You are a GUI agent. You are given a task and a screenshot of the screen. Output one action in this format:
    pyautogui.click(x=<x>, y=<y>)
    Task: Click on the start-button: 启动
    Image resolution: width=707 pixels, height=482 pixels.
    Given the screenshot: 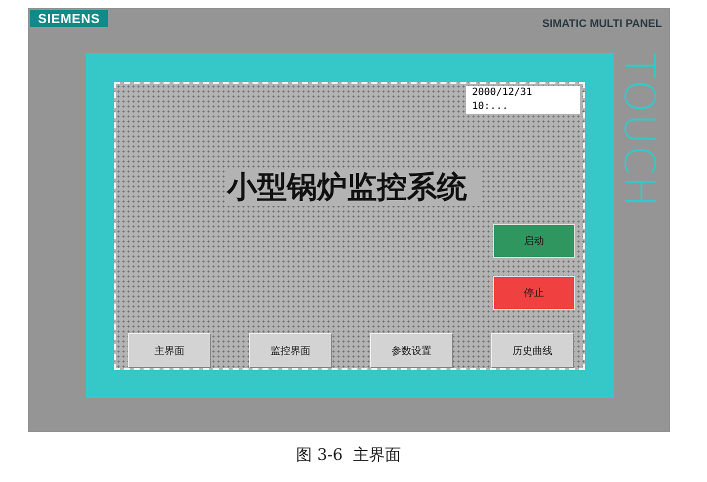 What is the action you would take?
    pyautogui.click(x=534, y=241)
    